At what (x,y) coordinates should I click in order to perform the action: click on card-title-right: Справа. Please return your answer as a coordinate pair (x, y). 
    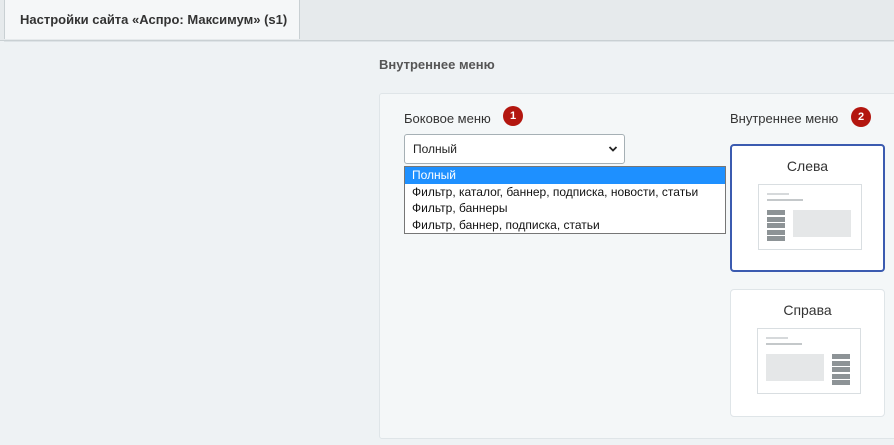
    Looking at the image, I should click on (807, 310).